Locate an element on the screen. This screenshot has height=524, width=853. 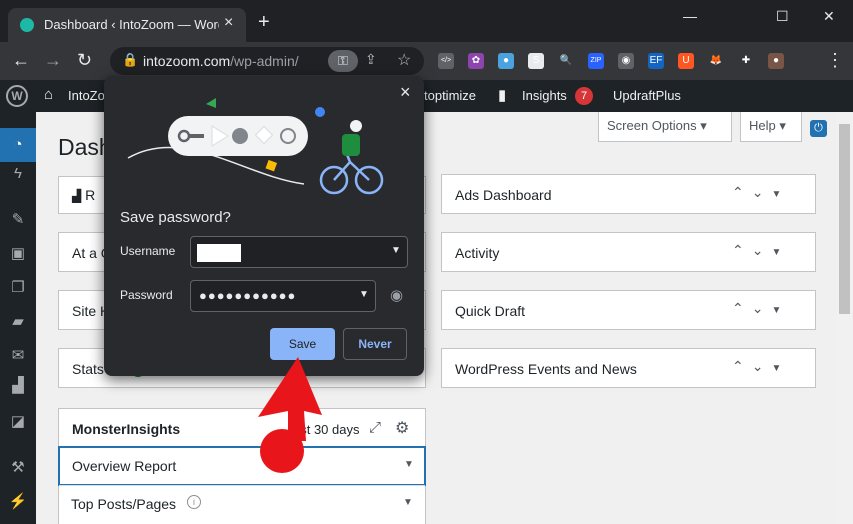
show-password-eye-icon: ◉ is located at coordinates (396, 295).